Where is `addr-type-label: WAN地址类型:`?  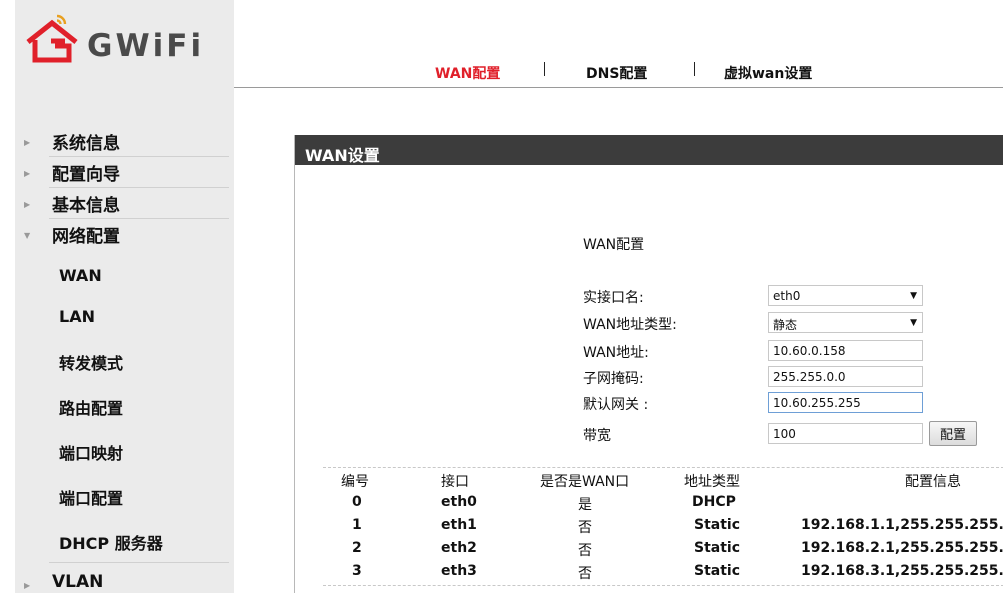 addr-type-label: WAN地址类型: is located at coordinates (630, 325).